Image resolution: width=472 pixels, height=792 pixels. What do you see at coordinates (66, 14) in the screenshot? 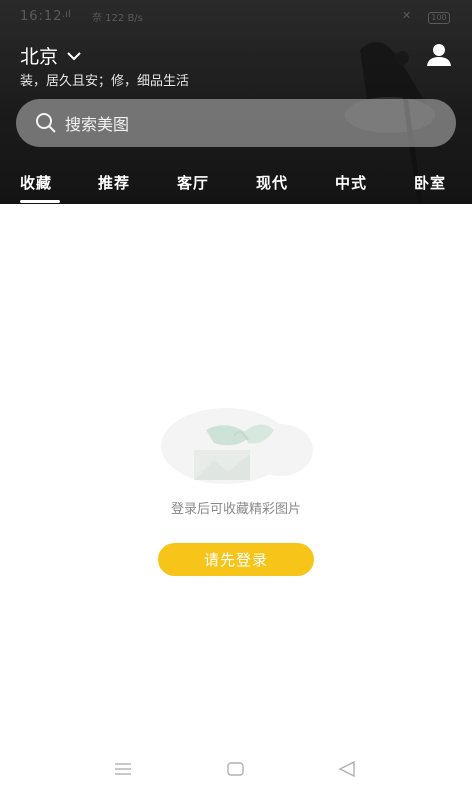
I see `network-icon: .ıl` at bounding box center [66, 14].